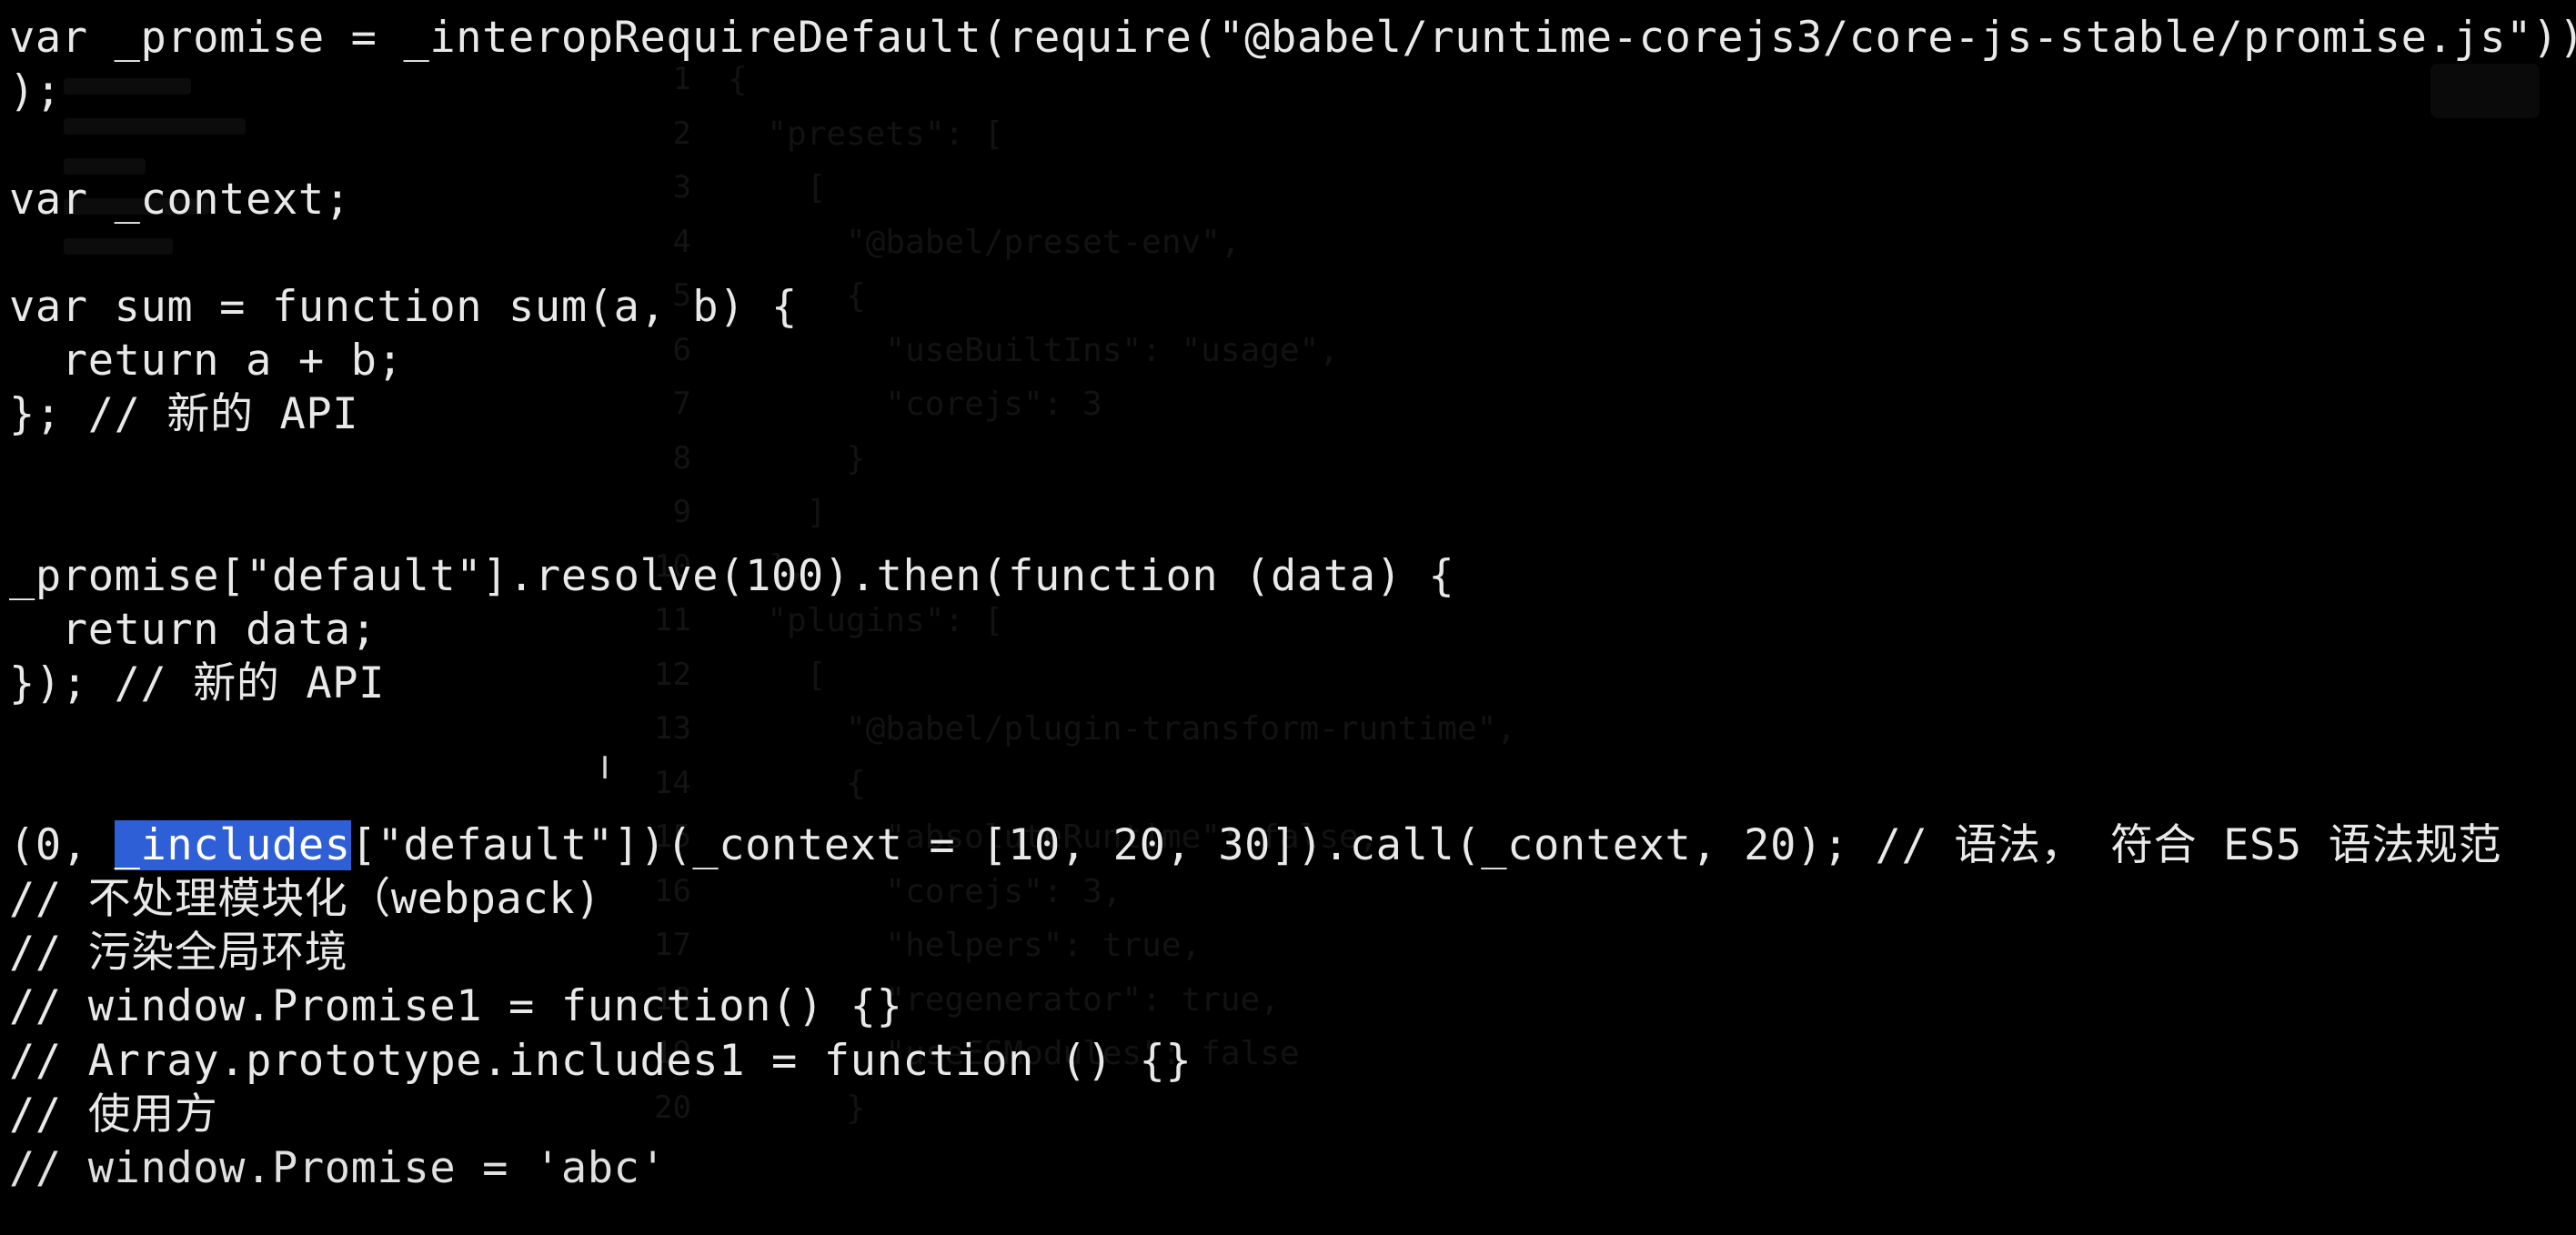 The width and height of the screenshot is (2576, 1235). Describe the element at coordinates (62, 844) in the screenshot. I see `includes-prefix: (0,` at that location.